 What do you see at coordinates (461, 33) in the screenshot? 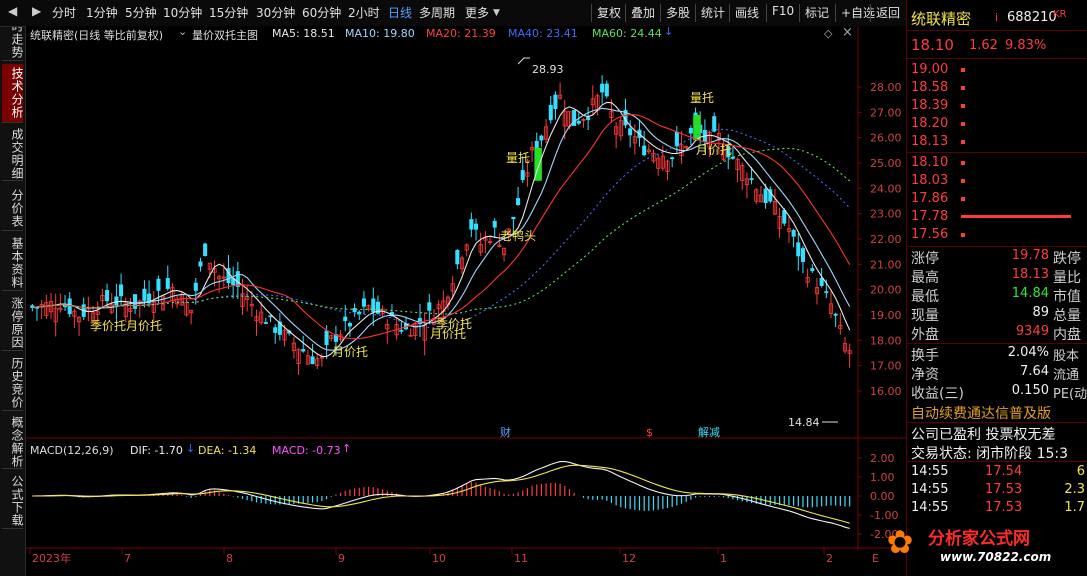
I see `ma20-value: MA20: 21.39` at bounding box center [461, 33].